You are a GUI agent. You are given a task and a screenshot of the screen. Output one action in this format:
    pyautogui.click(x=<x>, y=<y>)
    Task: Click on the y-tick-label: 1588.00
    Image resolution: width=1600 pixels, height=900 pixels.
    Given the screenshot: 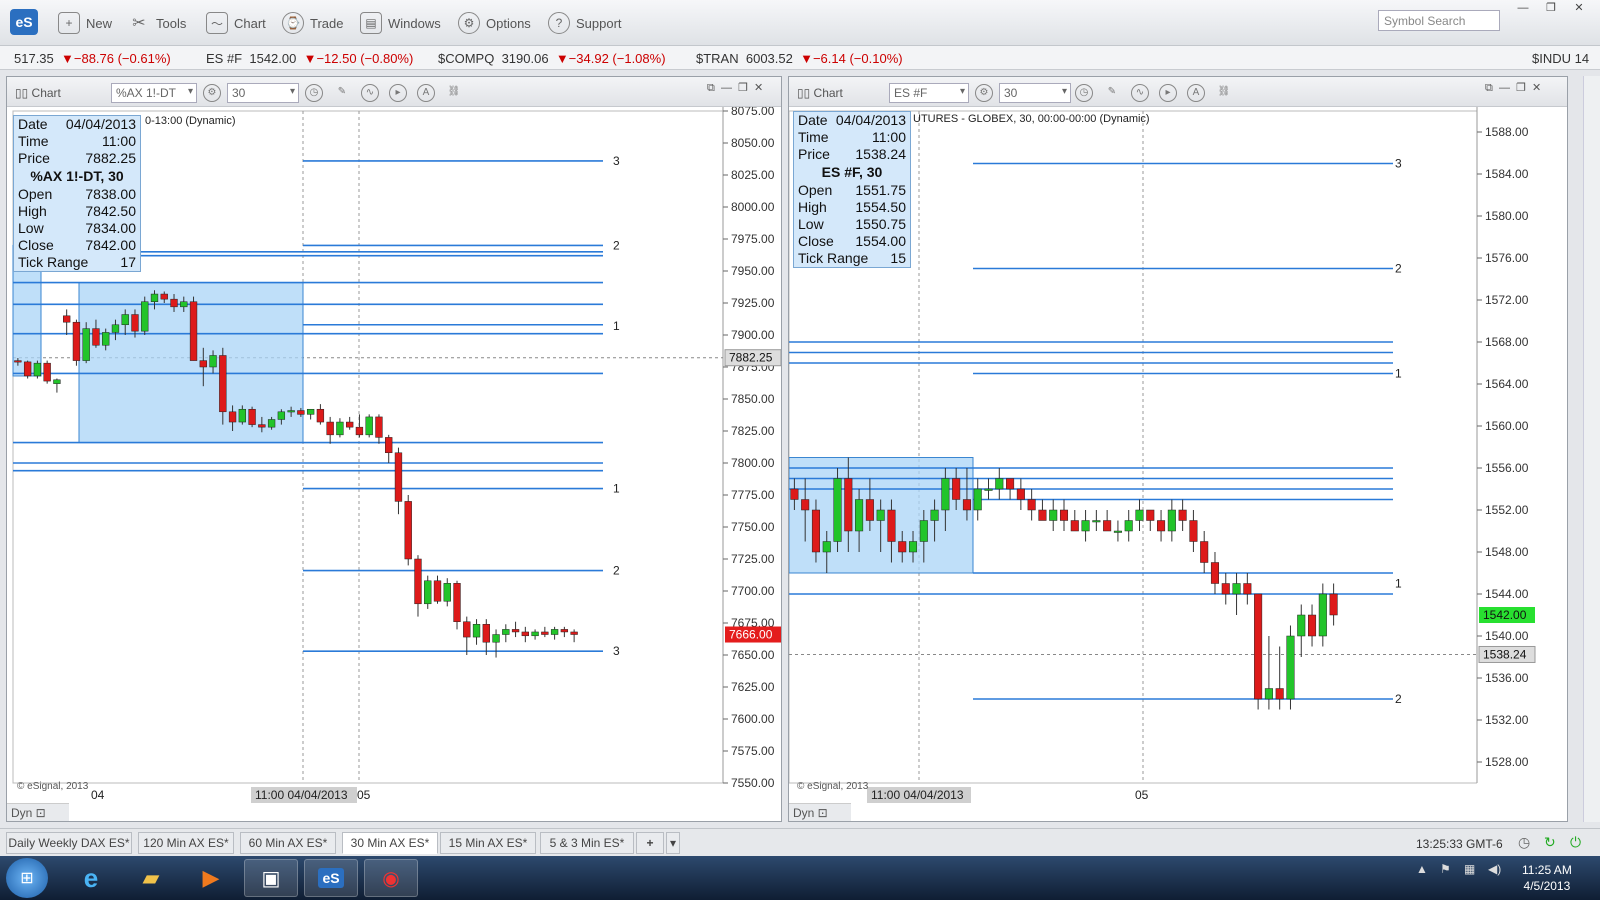 What is the action you would take?
    pyautogui.click(x=1507, y=132)
    